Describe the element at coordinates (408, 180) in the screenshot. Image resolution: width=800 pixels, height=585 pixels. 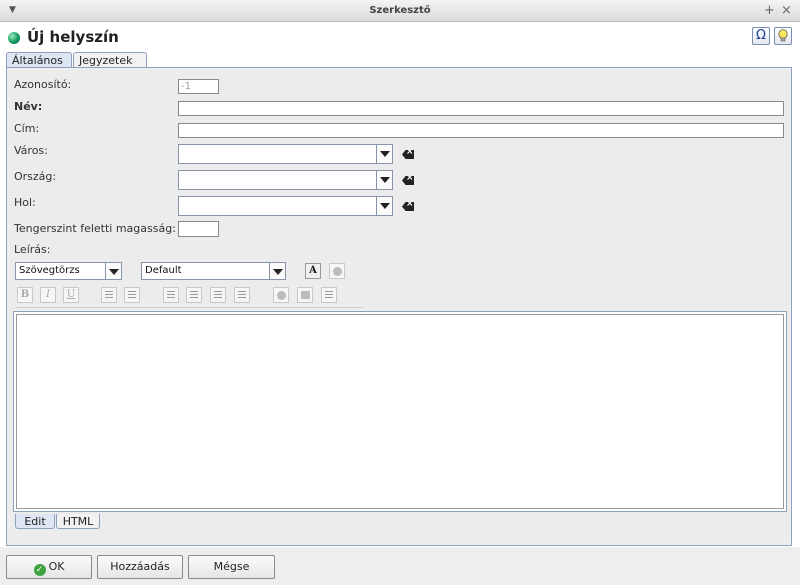
I see `country-clear-icon` at that location.